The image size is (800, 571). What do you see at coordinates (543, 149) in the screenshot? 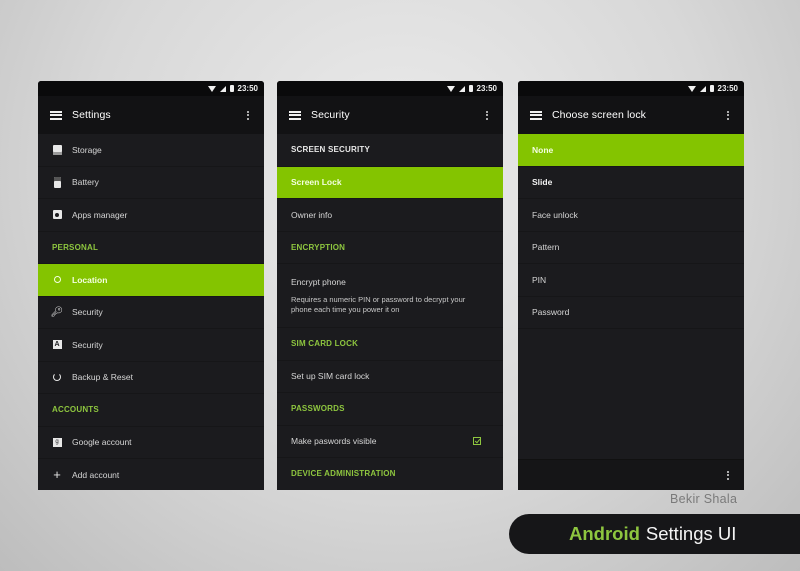
I see `item-label: None` at bounding box center [543, 149].